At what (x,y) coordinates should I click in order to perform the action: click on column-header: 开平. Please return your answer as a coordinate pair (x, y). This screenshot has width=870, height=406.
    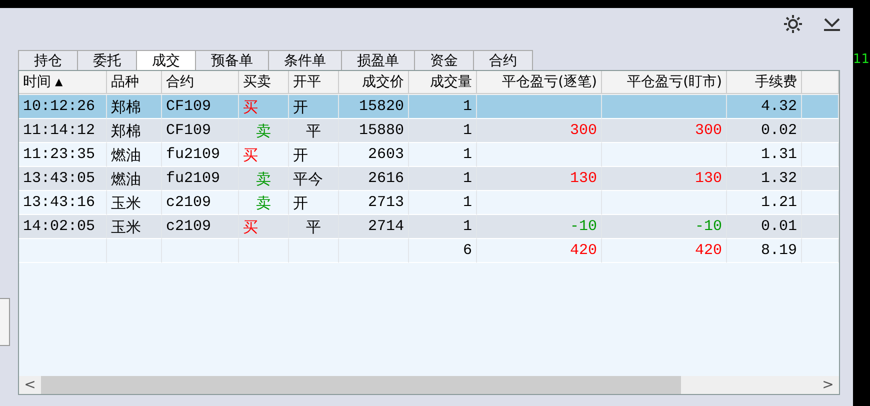
    Looking at the image, I should click on (314, 82).